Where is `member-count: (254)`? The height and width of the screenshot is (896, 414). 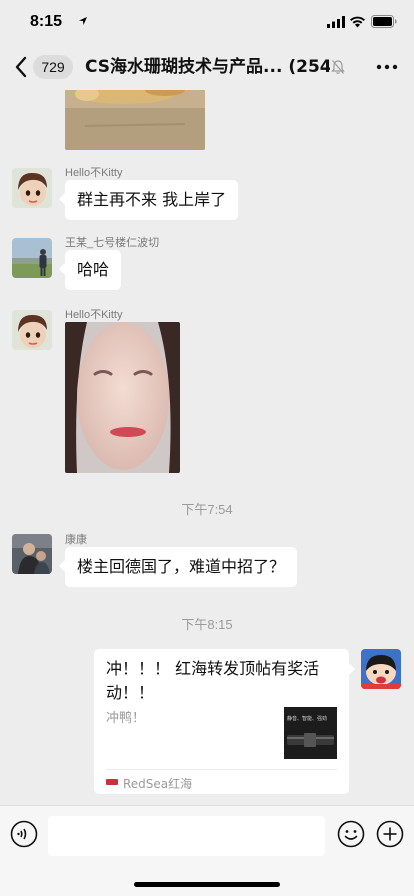 member-count: (254) is located at coordinates (309, 67).